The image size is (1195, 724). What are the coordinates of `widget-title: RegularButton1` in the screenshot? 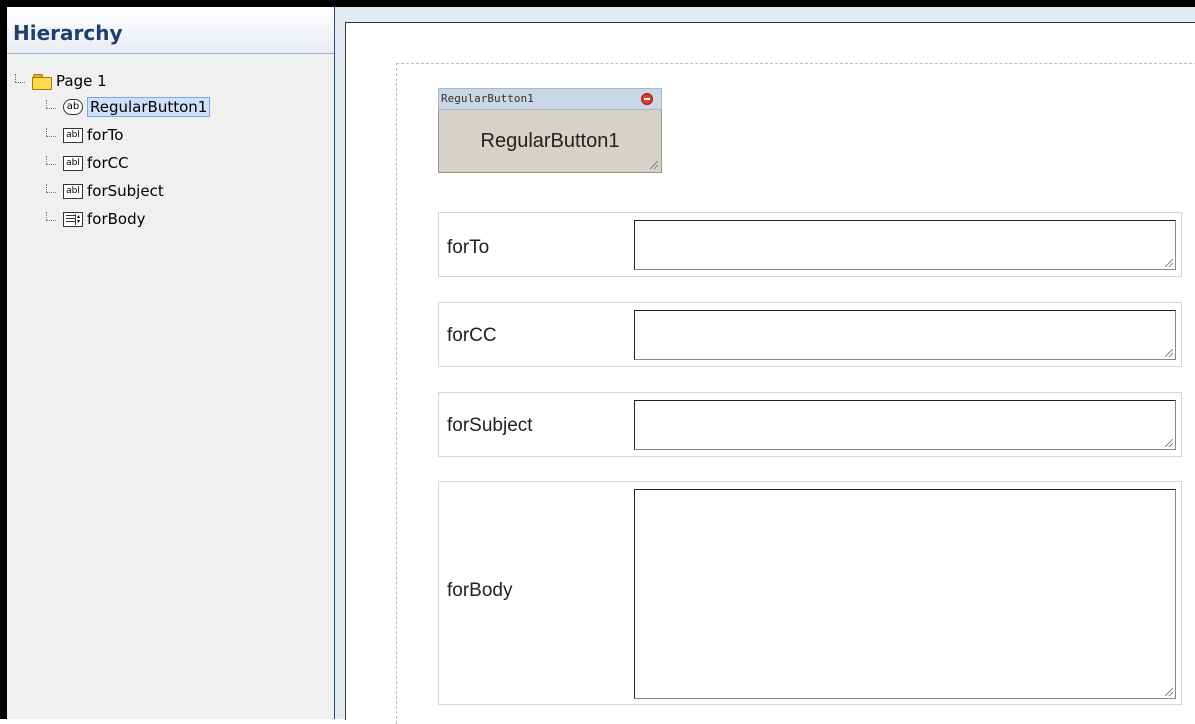 It's located at (487, 98).